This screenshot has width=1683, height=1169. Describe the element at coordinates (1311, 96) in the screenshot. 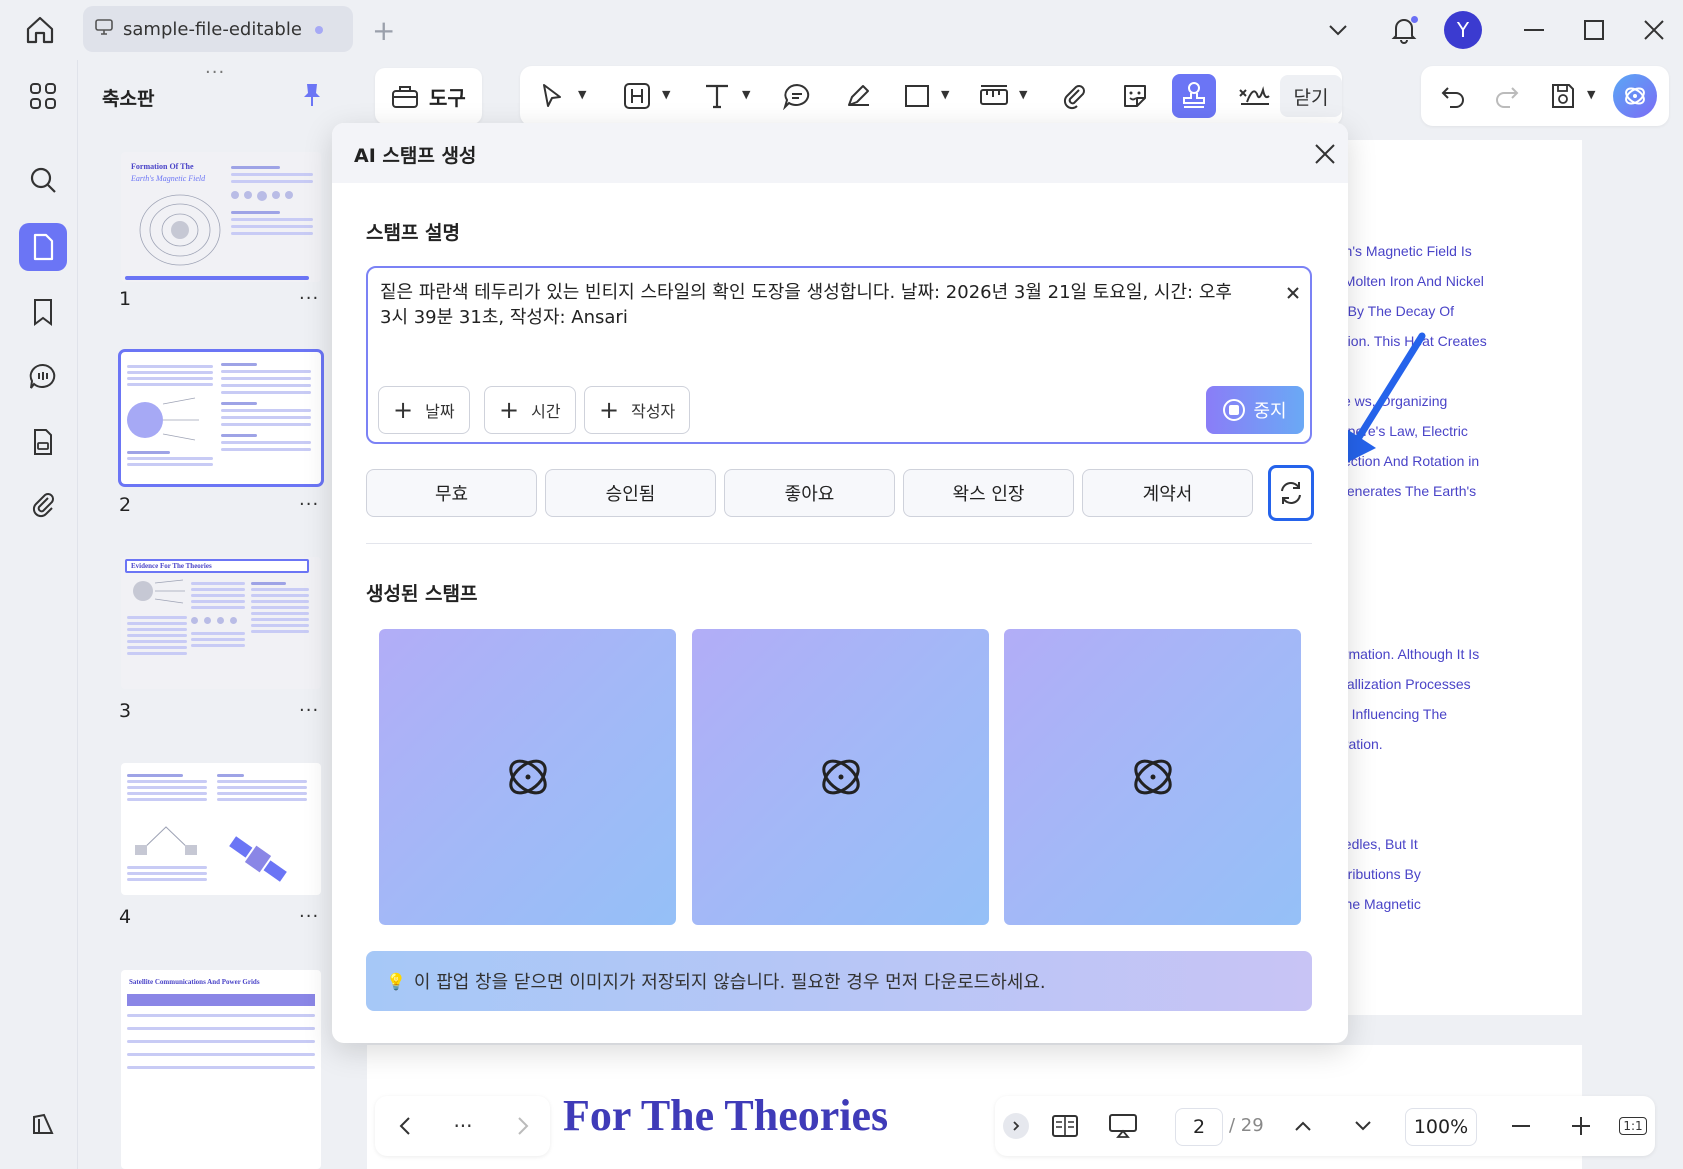

I see `close-tools-button: 닫기` at that location.